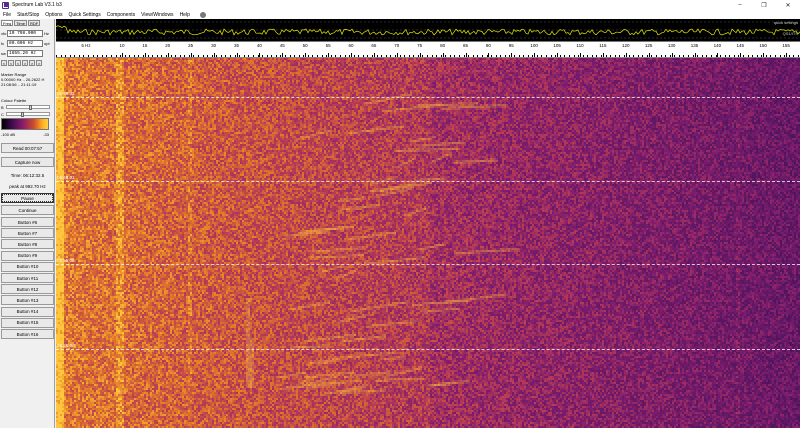  What do you see at coordinates (27, 198) in the screenshot?
I see `pause-button: Pause` at bounding box center [27, 198].